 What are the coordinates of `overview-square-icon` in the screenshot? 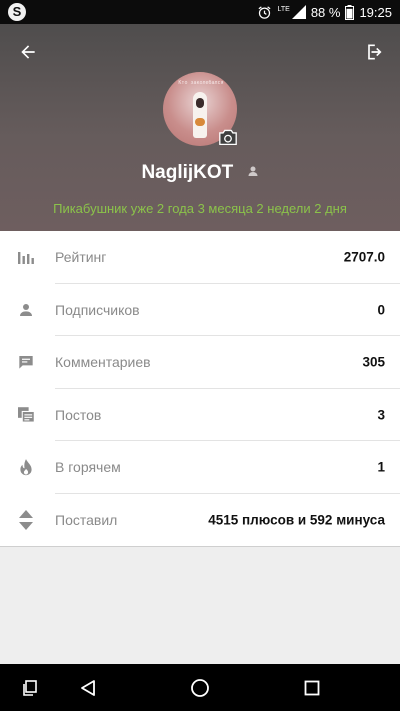 It's located at (312, 687).